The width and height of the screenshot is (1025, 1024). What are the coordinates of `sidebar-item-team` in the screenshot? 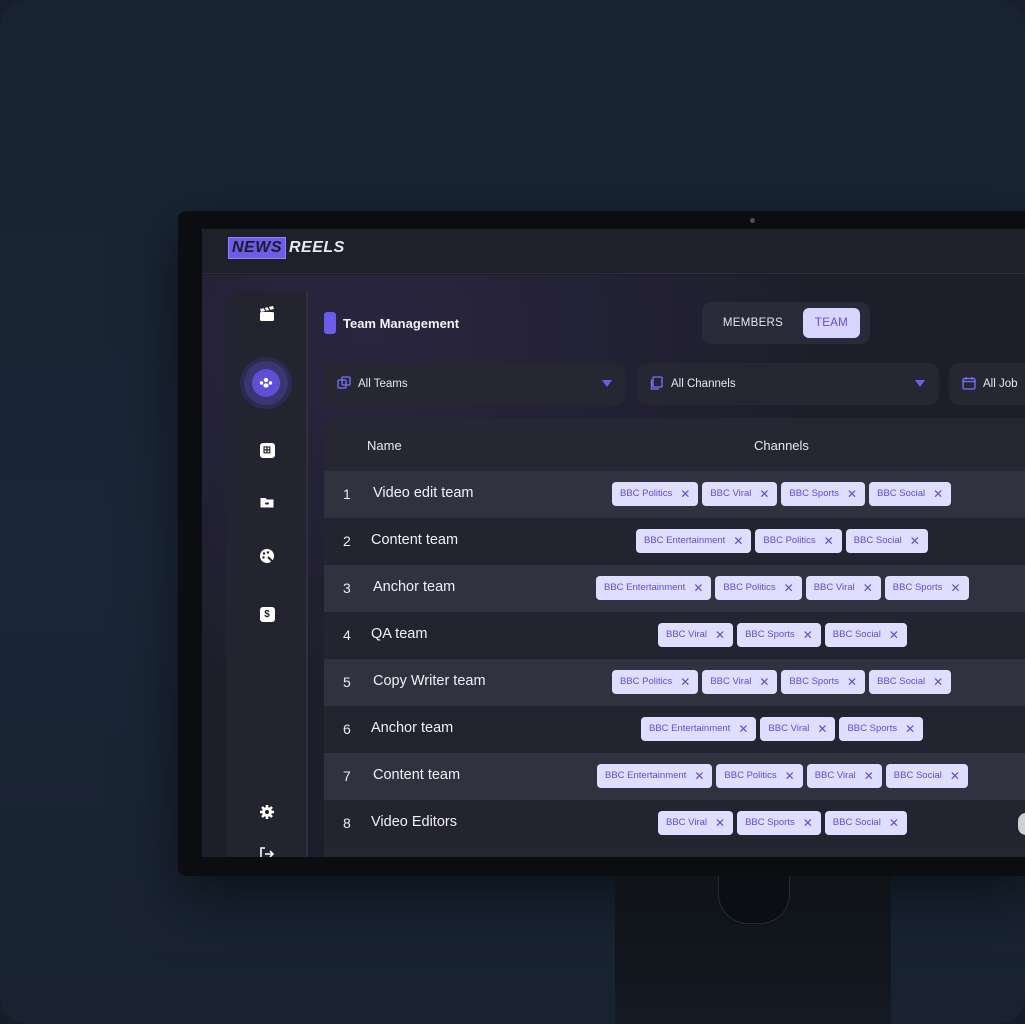 It's located at (266, 383).